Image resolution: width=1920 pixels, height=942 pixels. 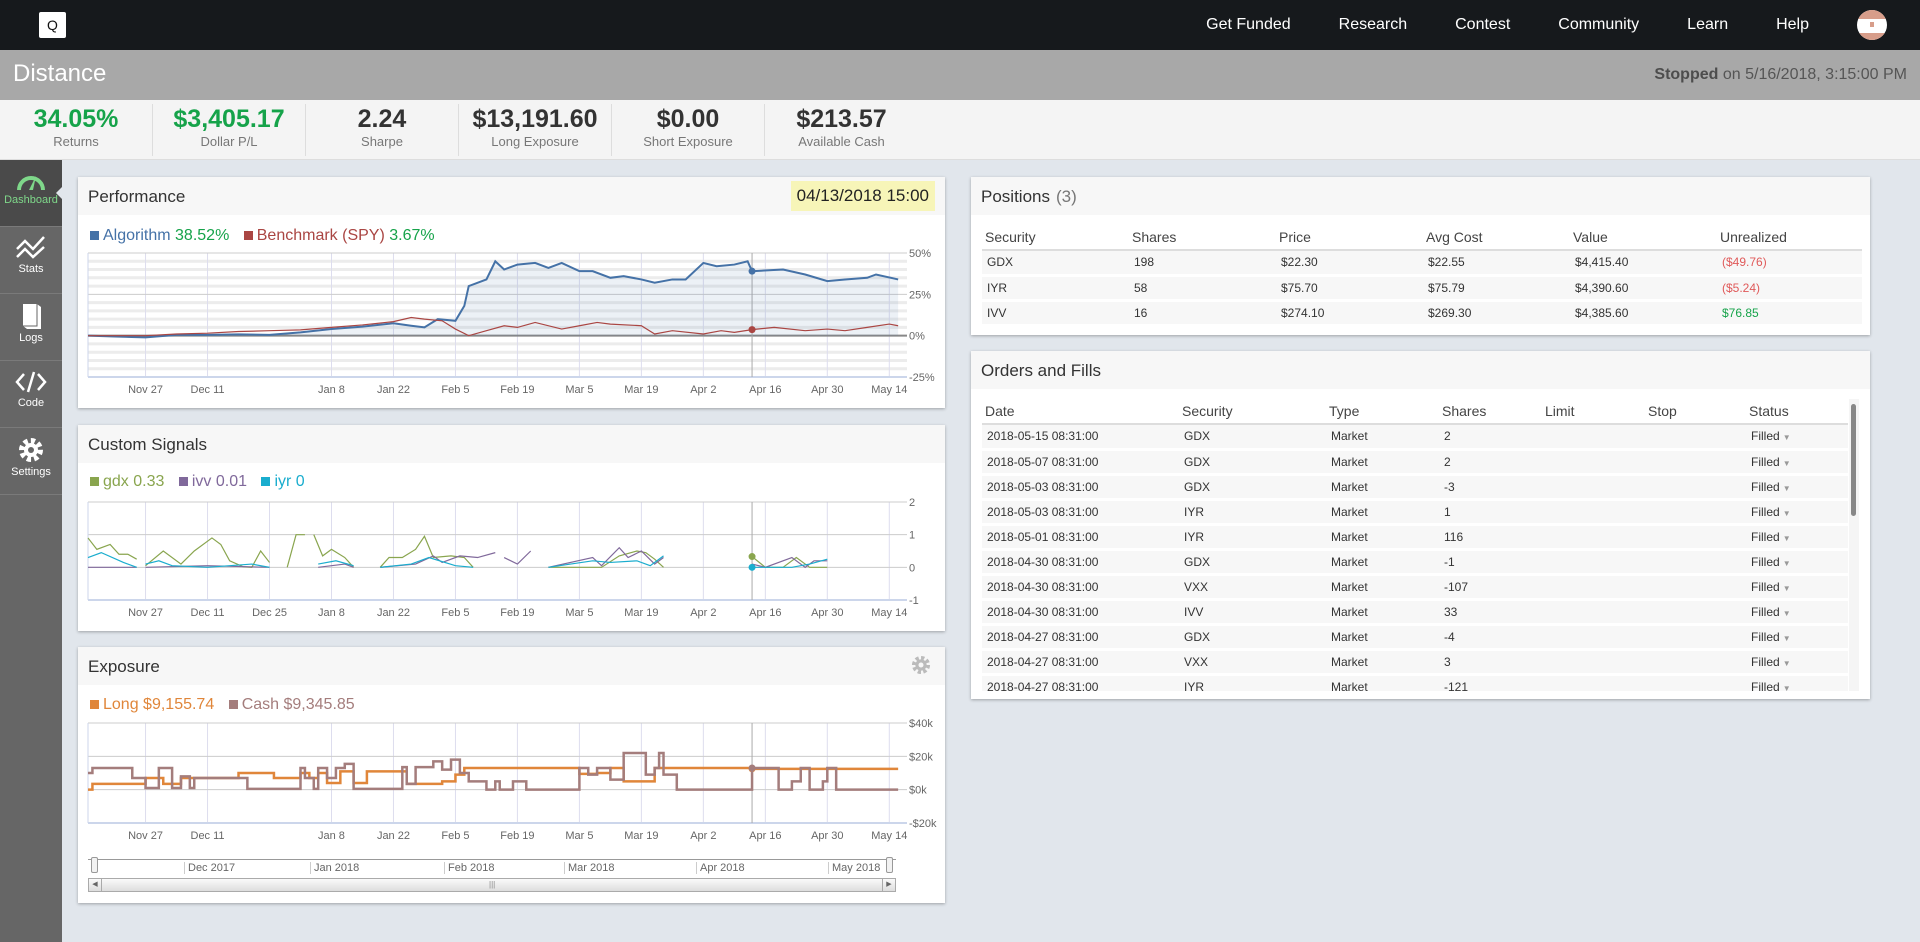 I want to click on table-row: 2018-04-27 08:31:00 IYR Market -121 Filled ▼, so click(x=1415, y=682).